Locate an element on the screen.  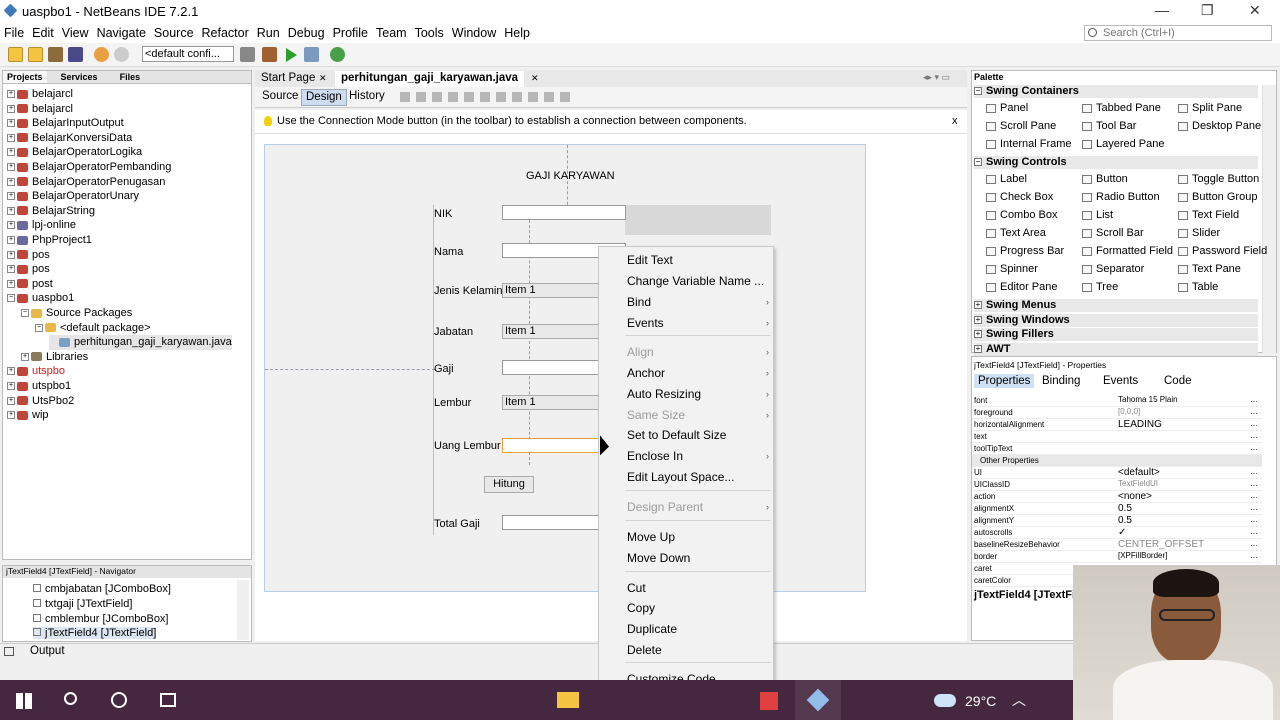
debug-icon is located at coordinates (311, 54).